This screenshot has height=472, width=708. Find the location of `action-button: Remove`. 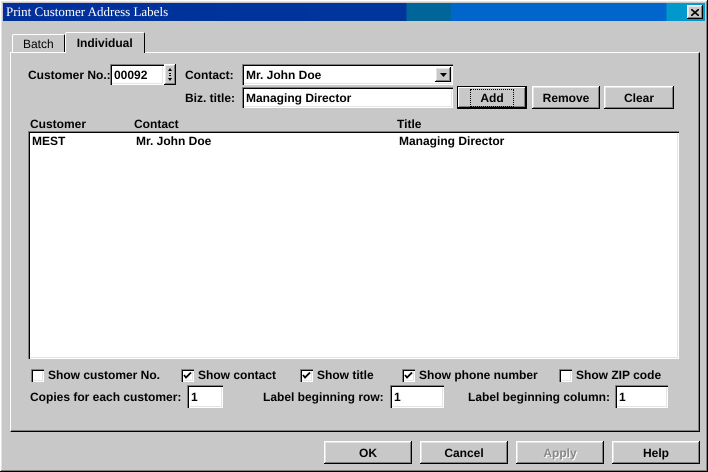

action-button: Remove is located at coordinates (566, 97).